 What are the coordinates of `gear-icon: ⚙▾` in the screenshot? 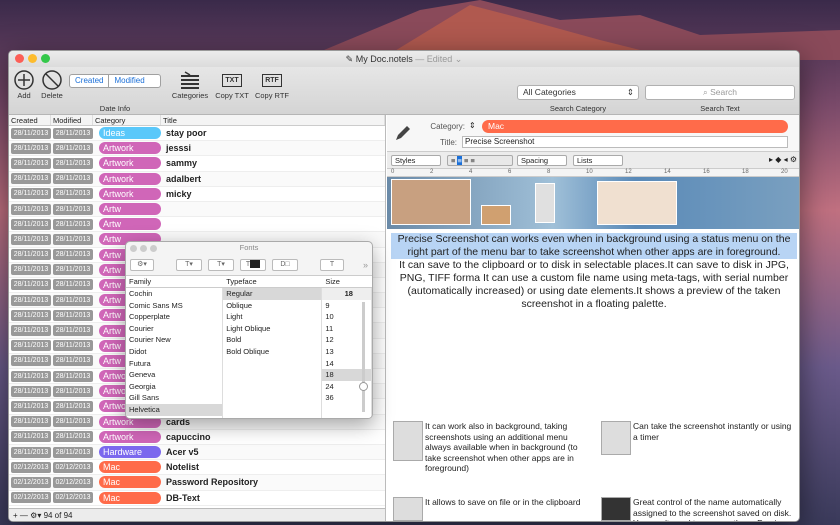 It's located at (36, 515).